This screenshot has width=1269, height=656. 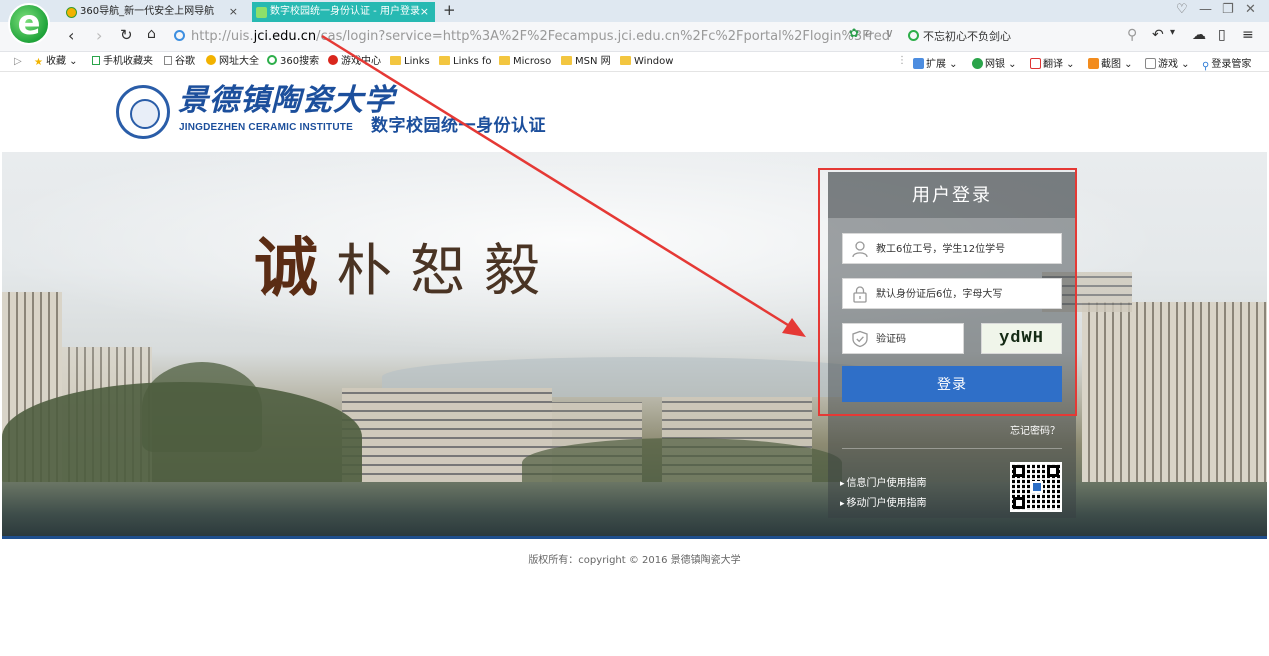 I want to click on bookmark-links: Links, so click(x=410, y=62).